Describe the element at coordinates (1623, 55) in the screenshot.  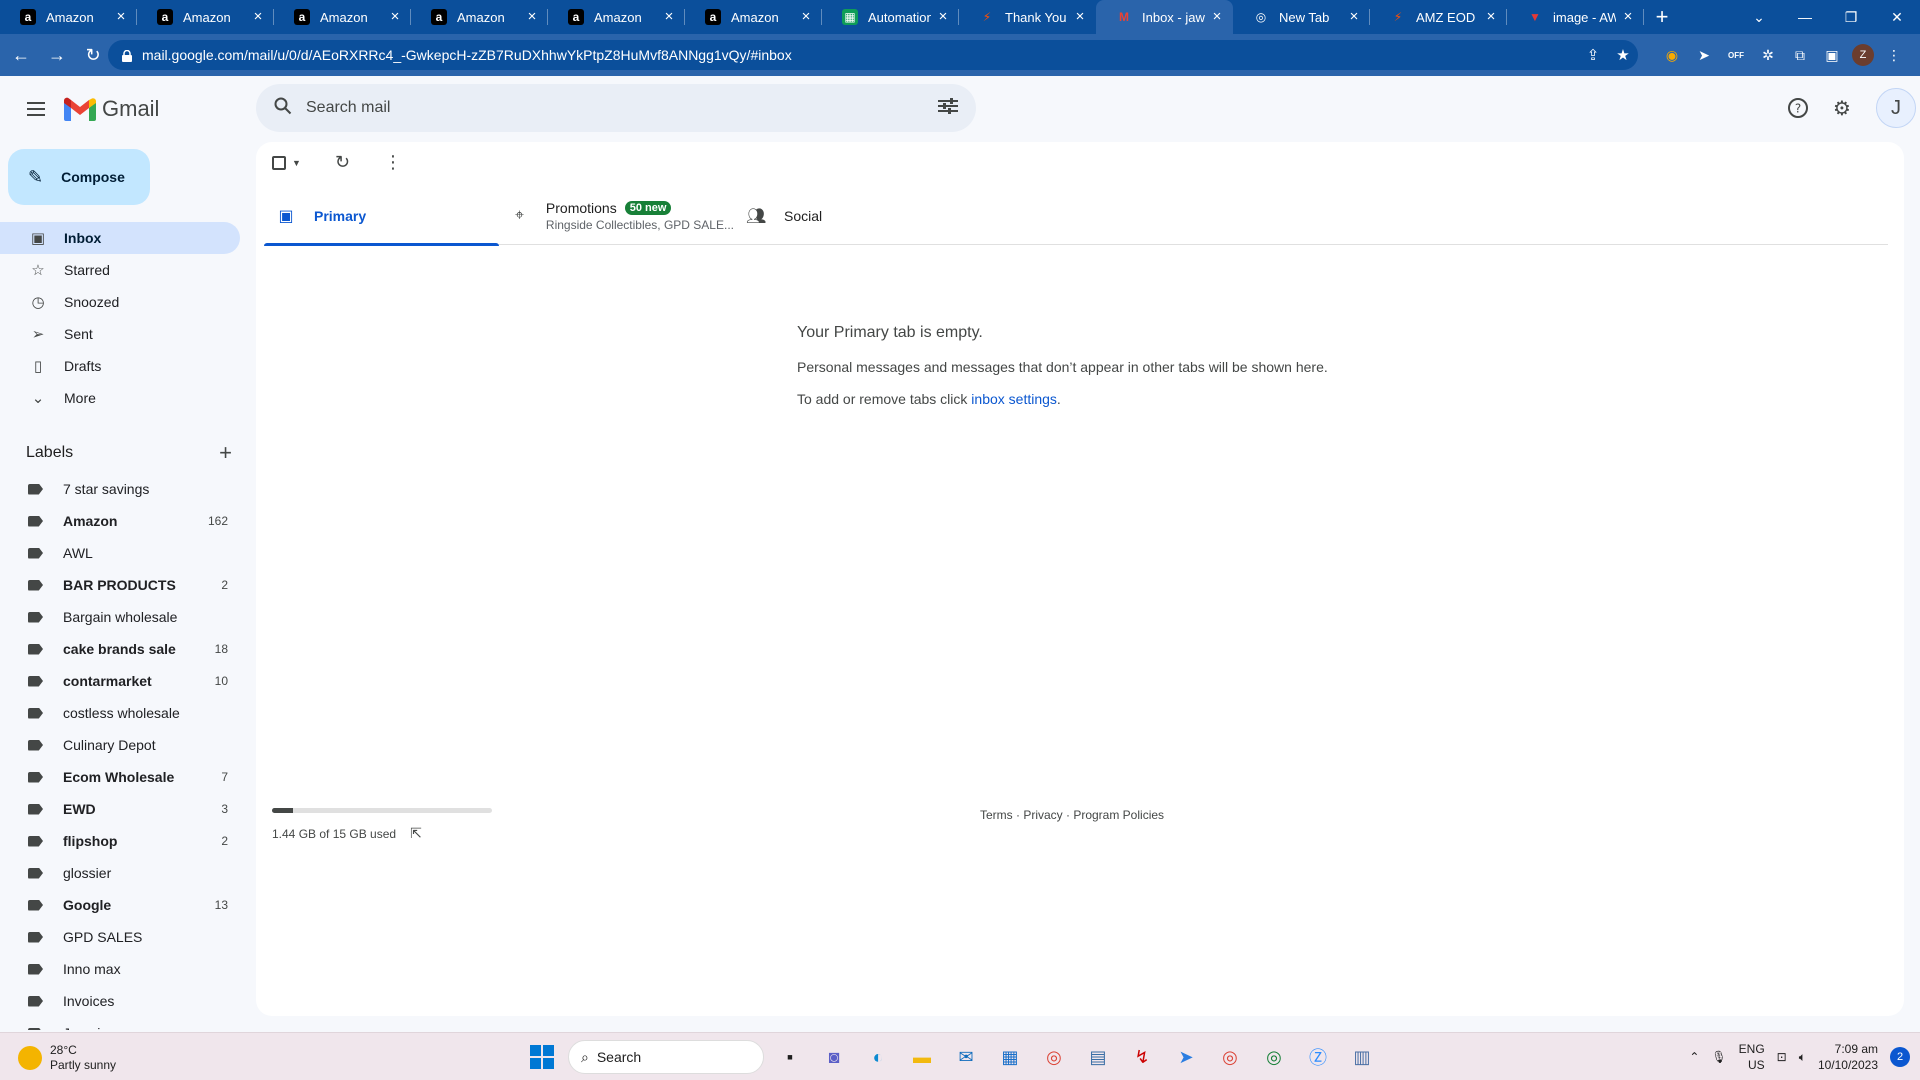
I see `bookmark-star-icon: ★` at that location.